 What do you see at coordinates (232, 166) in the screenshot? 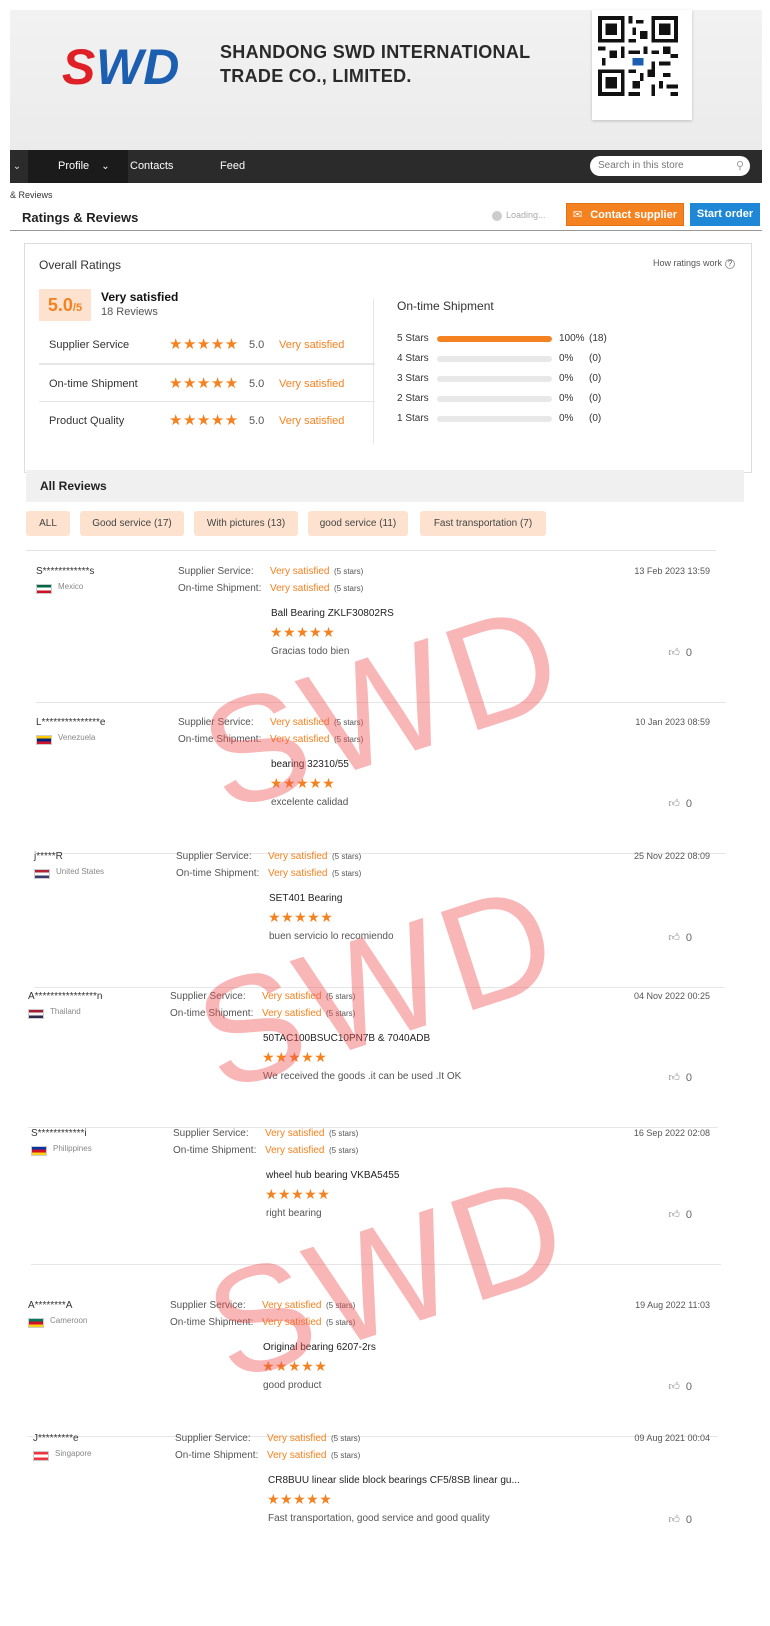
I see `nav-feed: Feed` at bounding box center [232, 166].